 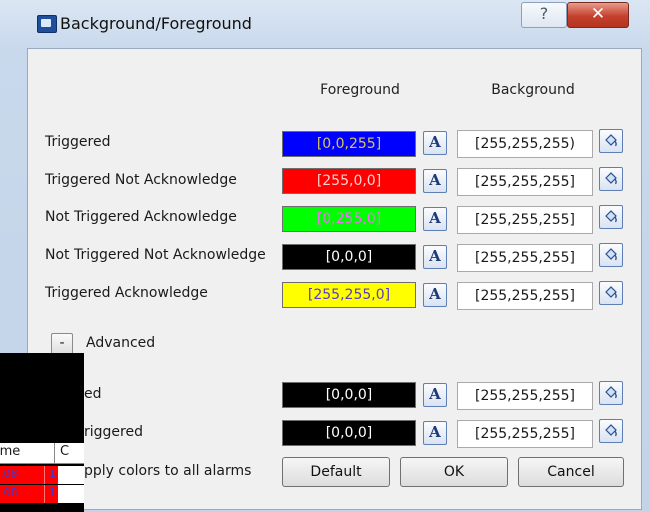 I want to click on dialog-title: Background/Foreground, so click(x=156, y=23).